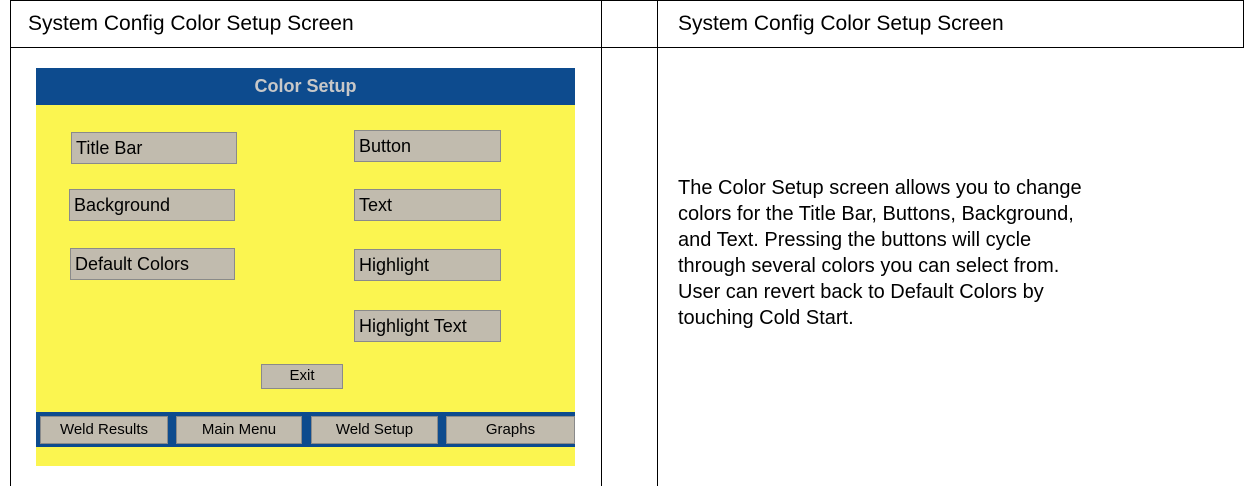  Describe the element at coordinates (302, 376) in the screenshot. I see `exit-button: Exit` at that location.